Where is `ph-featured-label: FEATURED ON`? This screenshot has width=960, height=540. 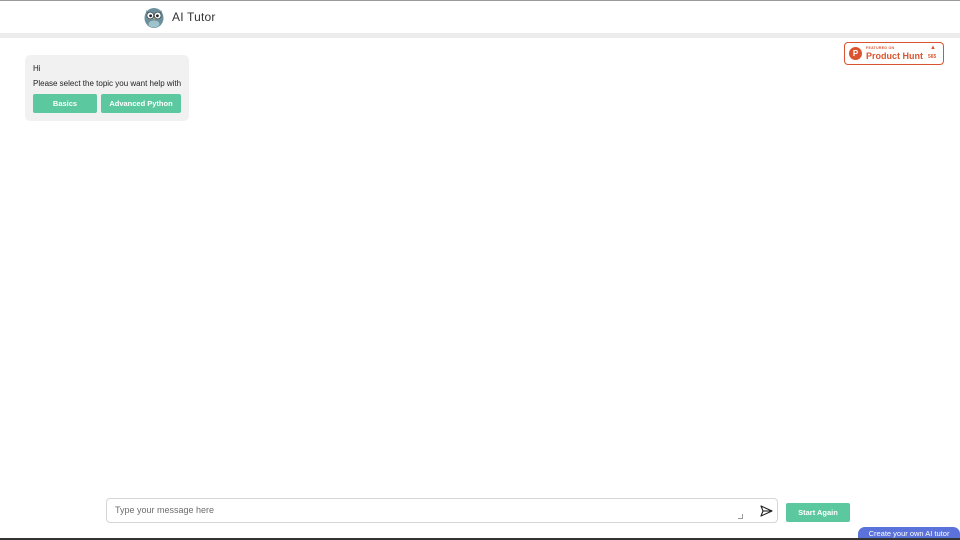 ph-featured-label: FEATURED ON is located at coordinates (880, 48).